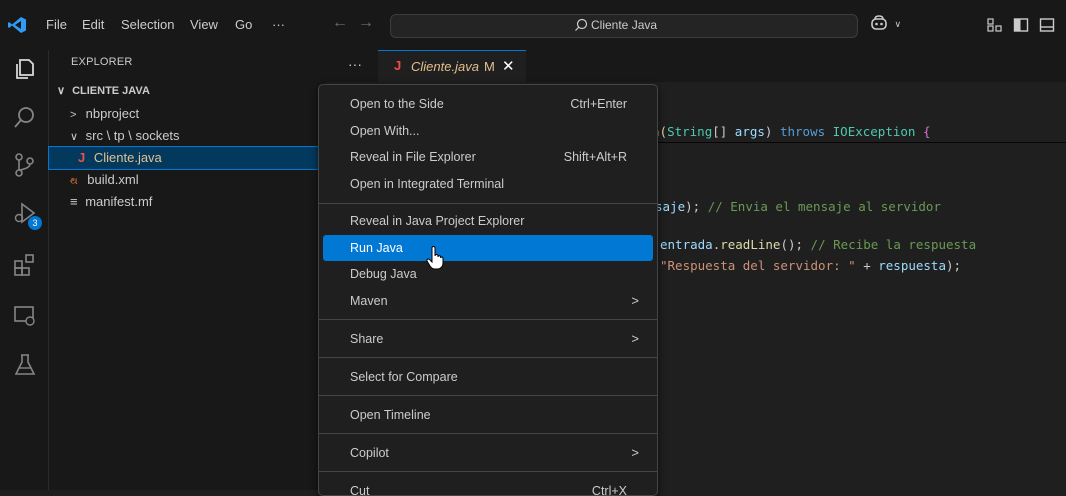 Image resolution: width=1066 pixels, height=496 pixels. What do you see at coordinates (25, 69) in the screenshot?
I see `explorer-icon` at bounding box center [25, 69].